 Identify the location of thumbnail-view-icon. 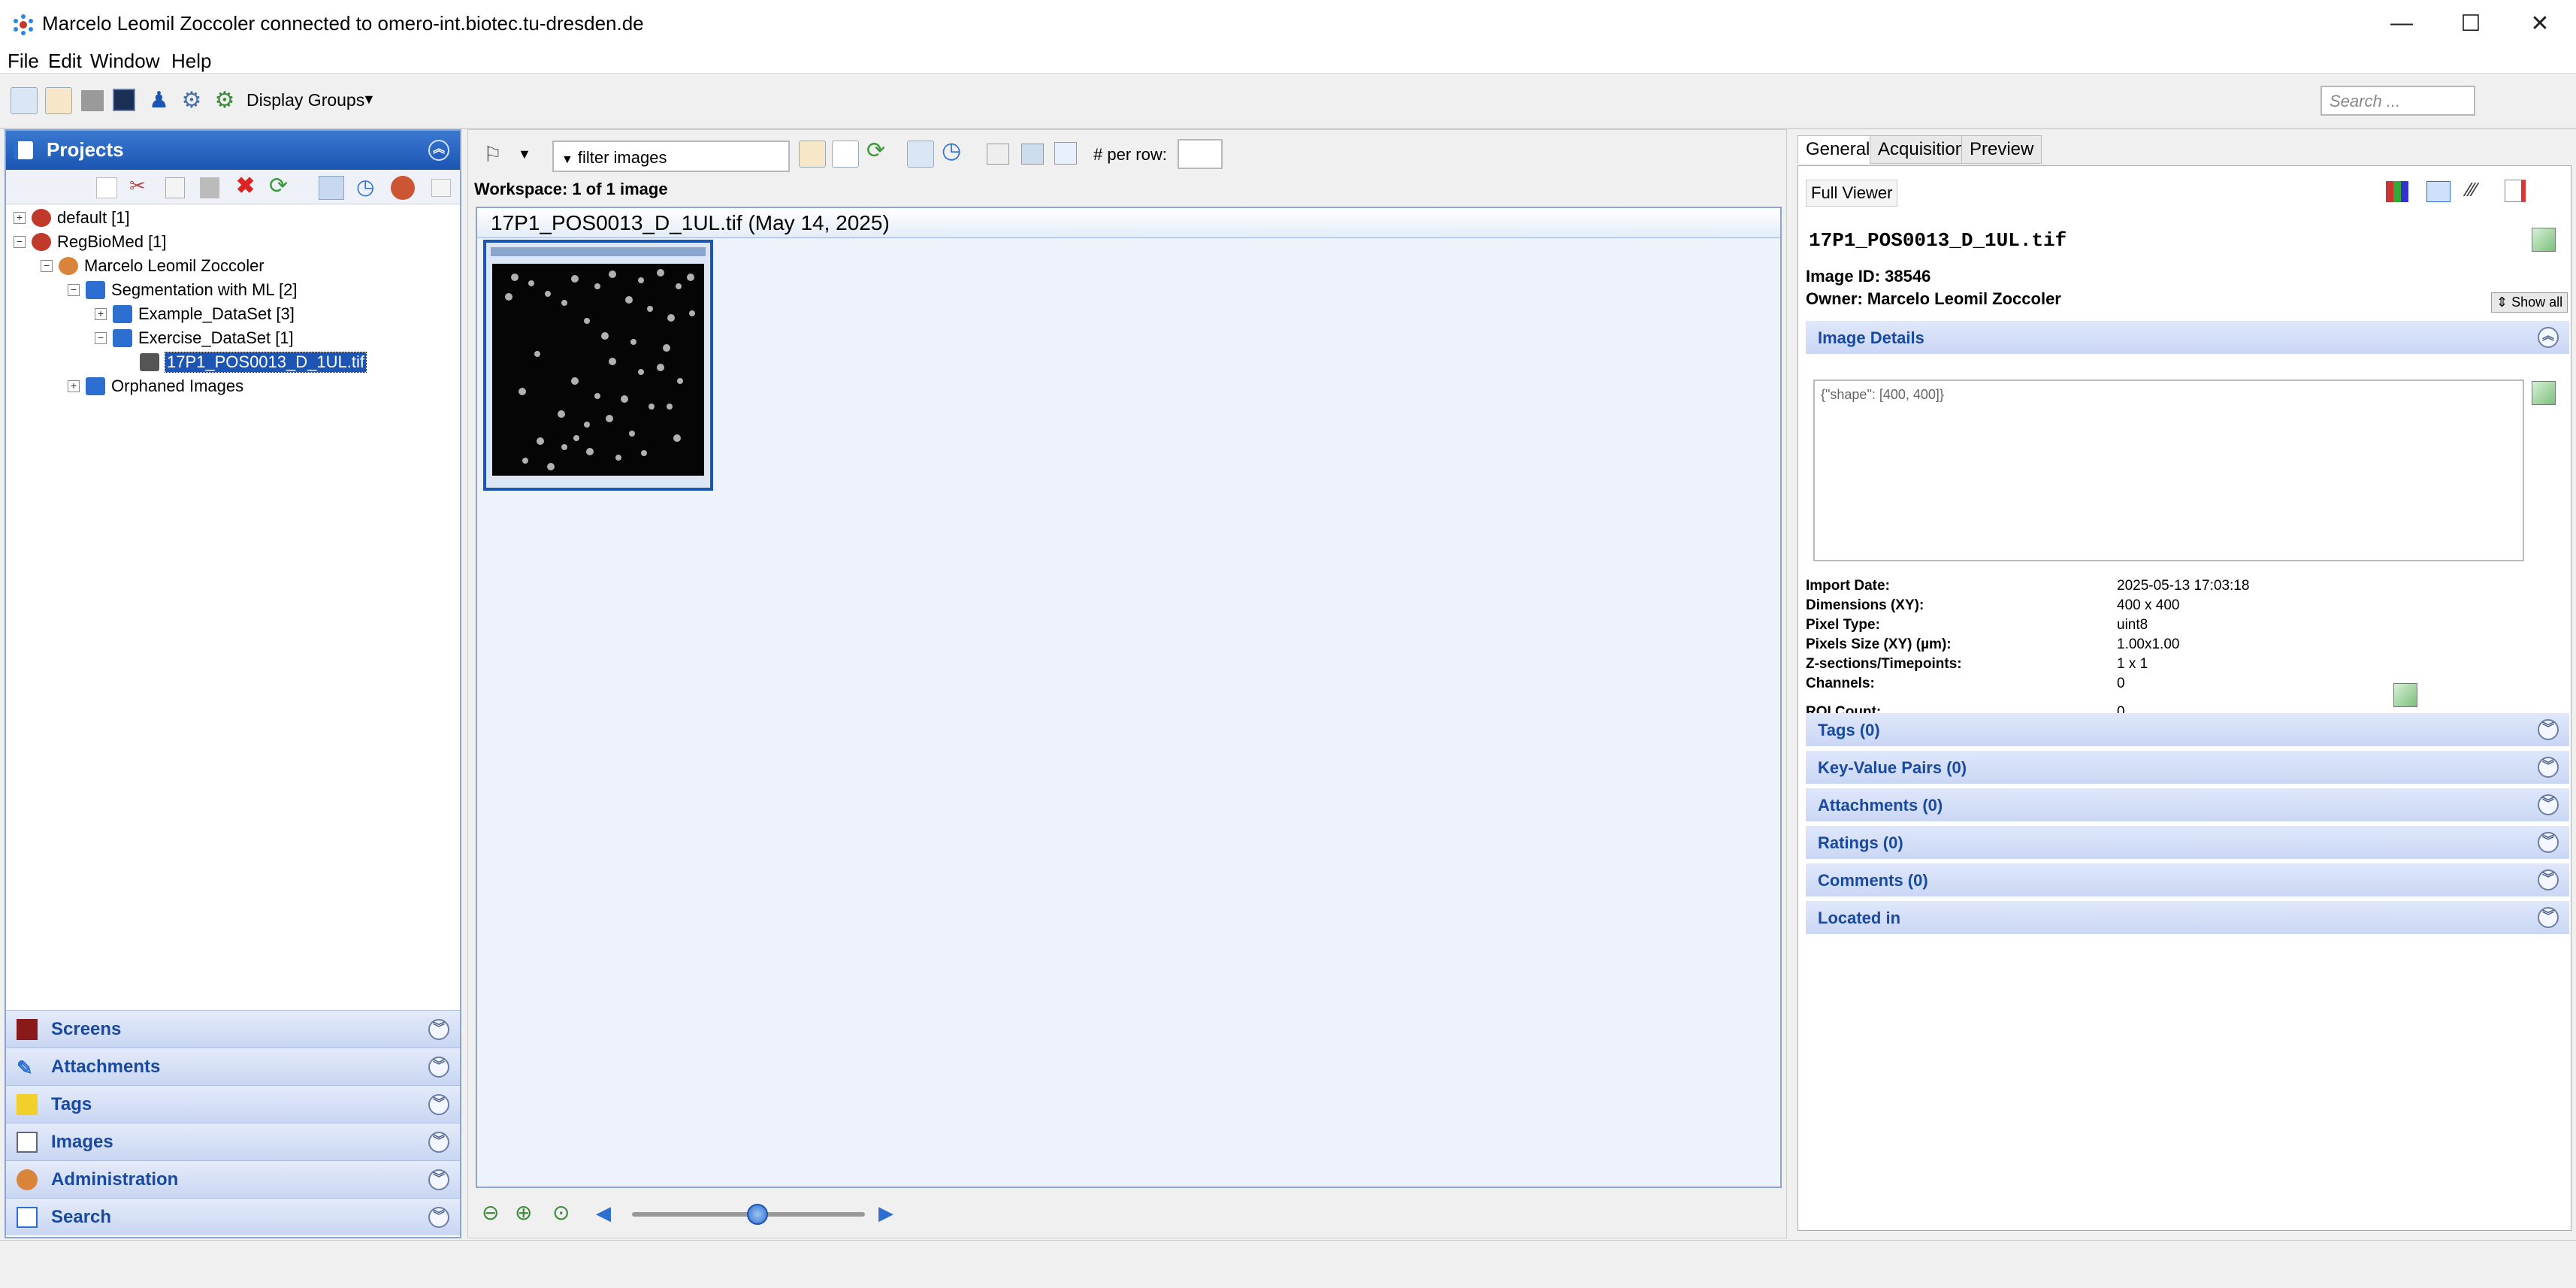
(812, 154).